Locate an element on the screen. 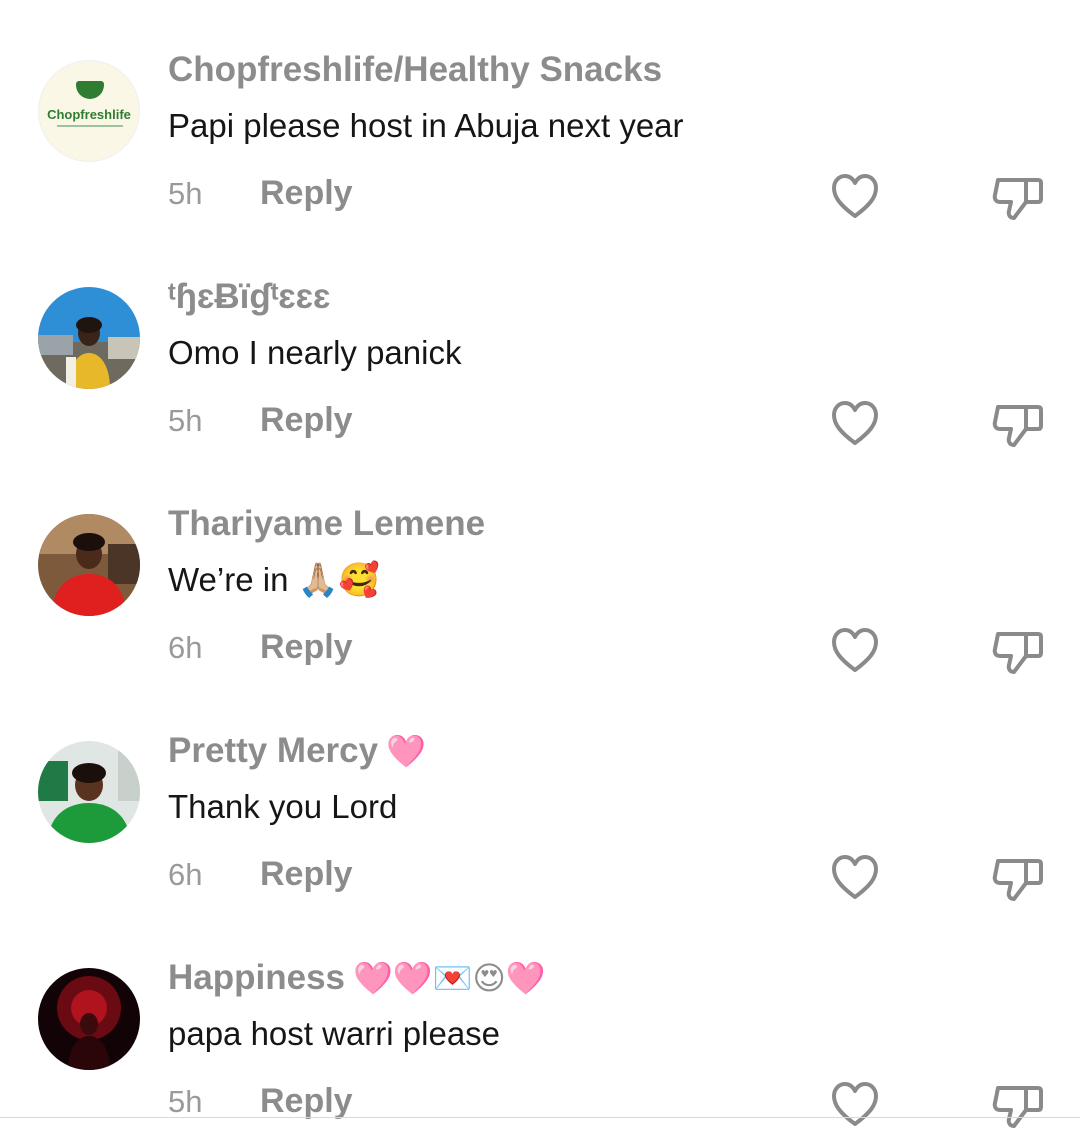  bottom-divider is located at coordinates (540, 1117).